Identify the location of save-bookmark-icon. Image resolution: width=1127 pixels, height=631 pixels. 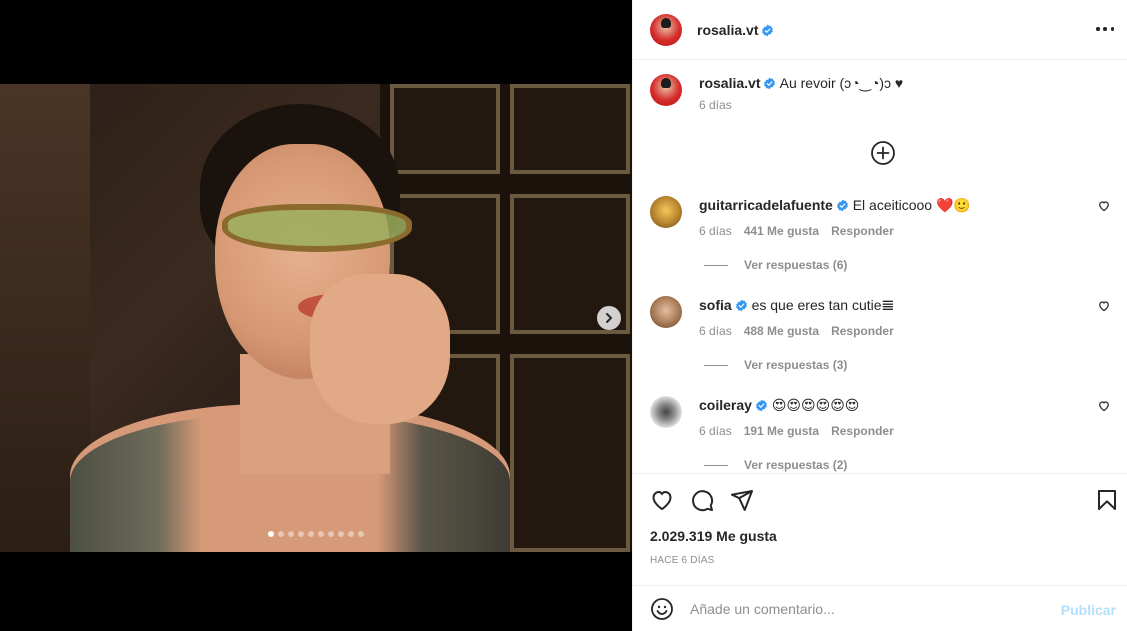
(1107, 500).